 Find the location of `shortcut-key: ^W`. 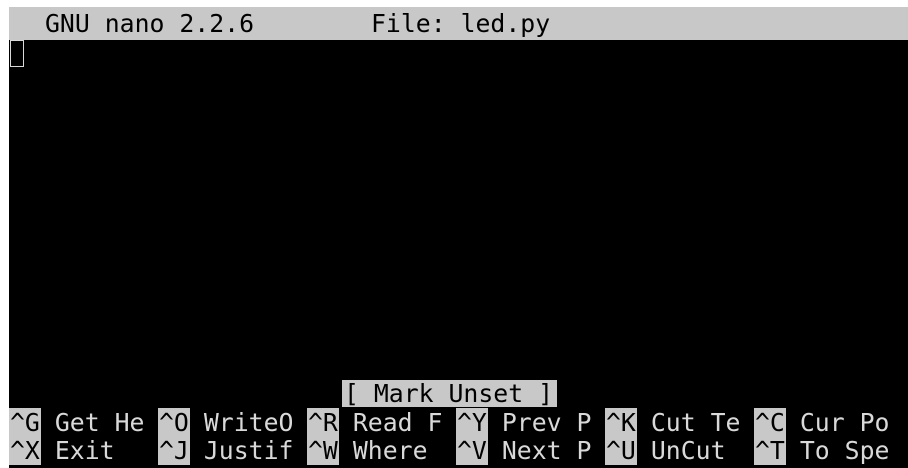

shortcut-key: ^W is located at coordinates (323, 450).